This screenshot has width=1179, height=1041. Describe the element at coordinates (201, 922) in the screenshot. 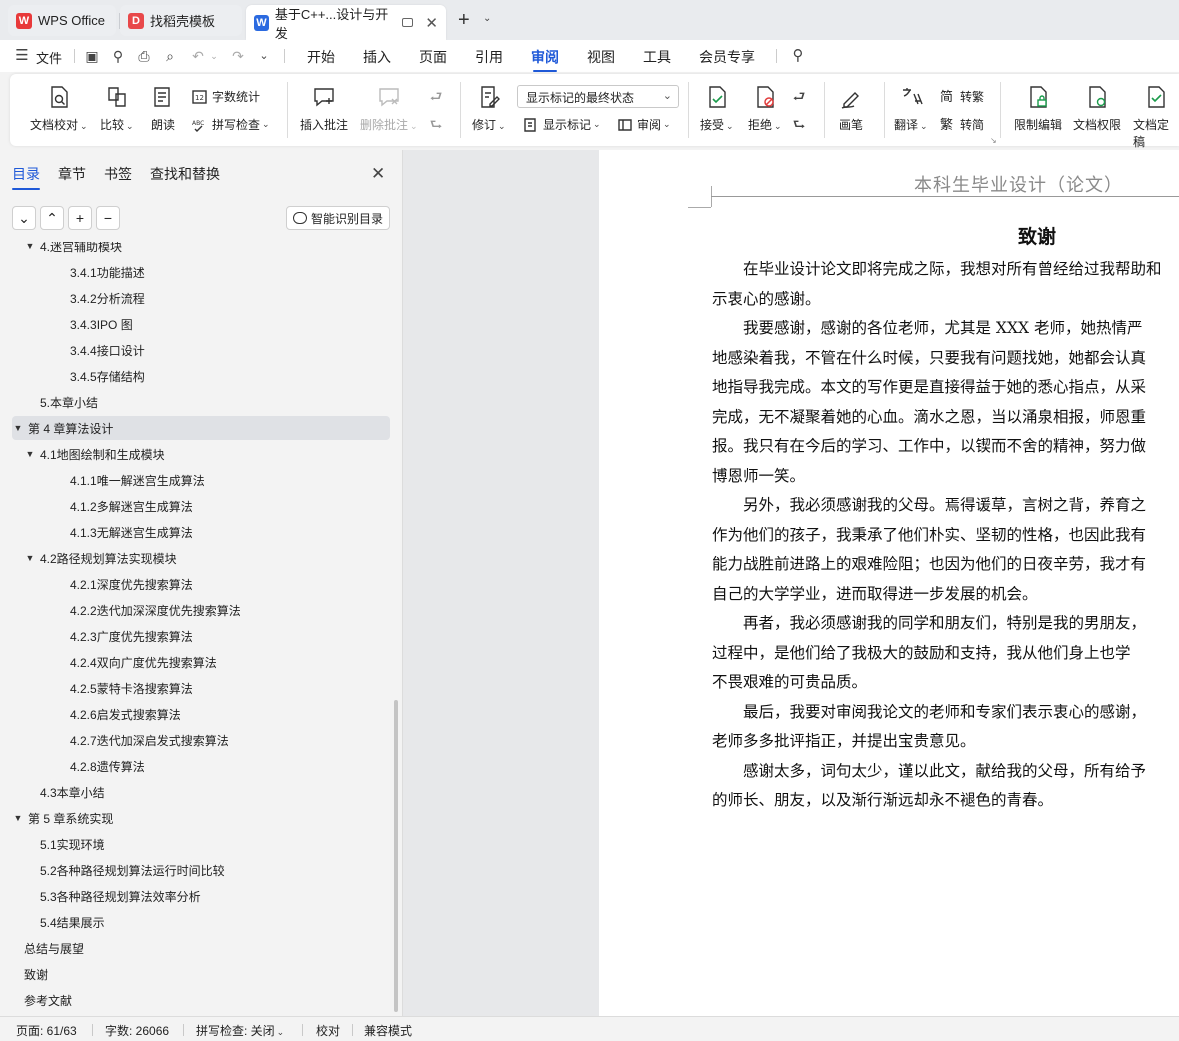

I see `toc-item: 5.4结果展示` at that location.